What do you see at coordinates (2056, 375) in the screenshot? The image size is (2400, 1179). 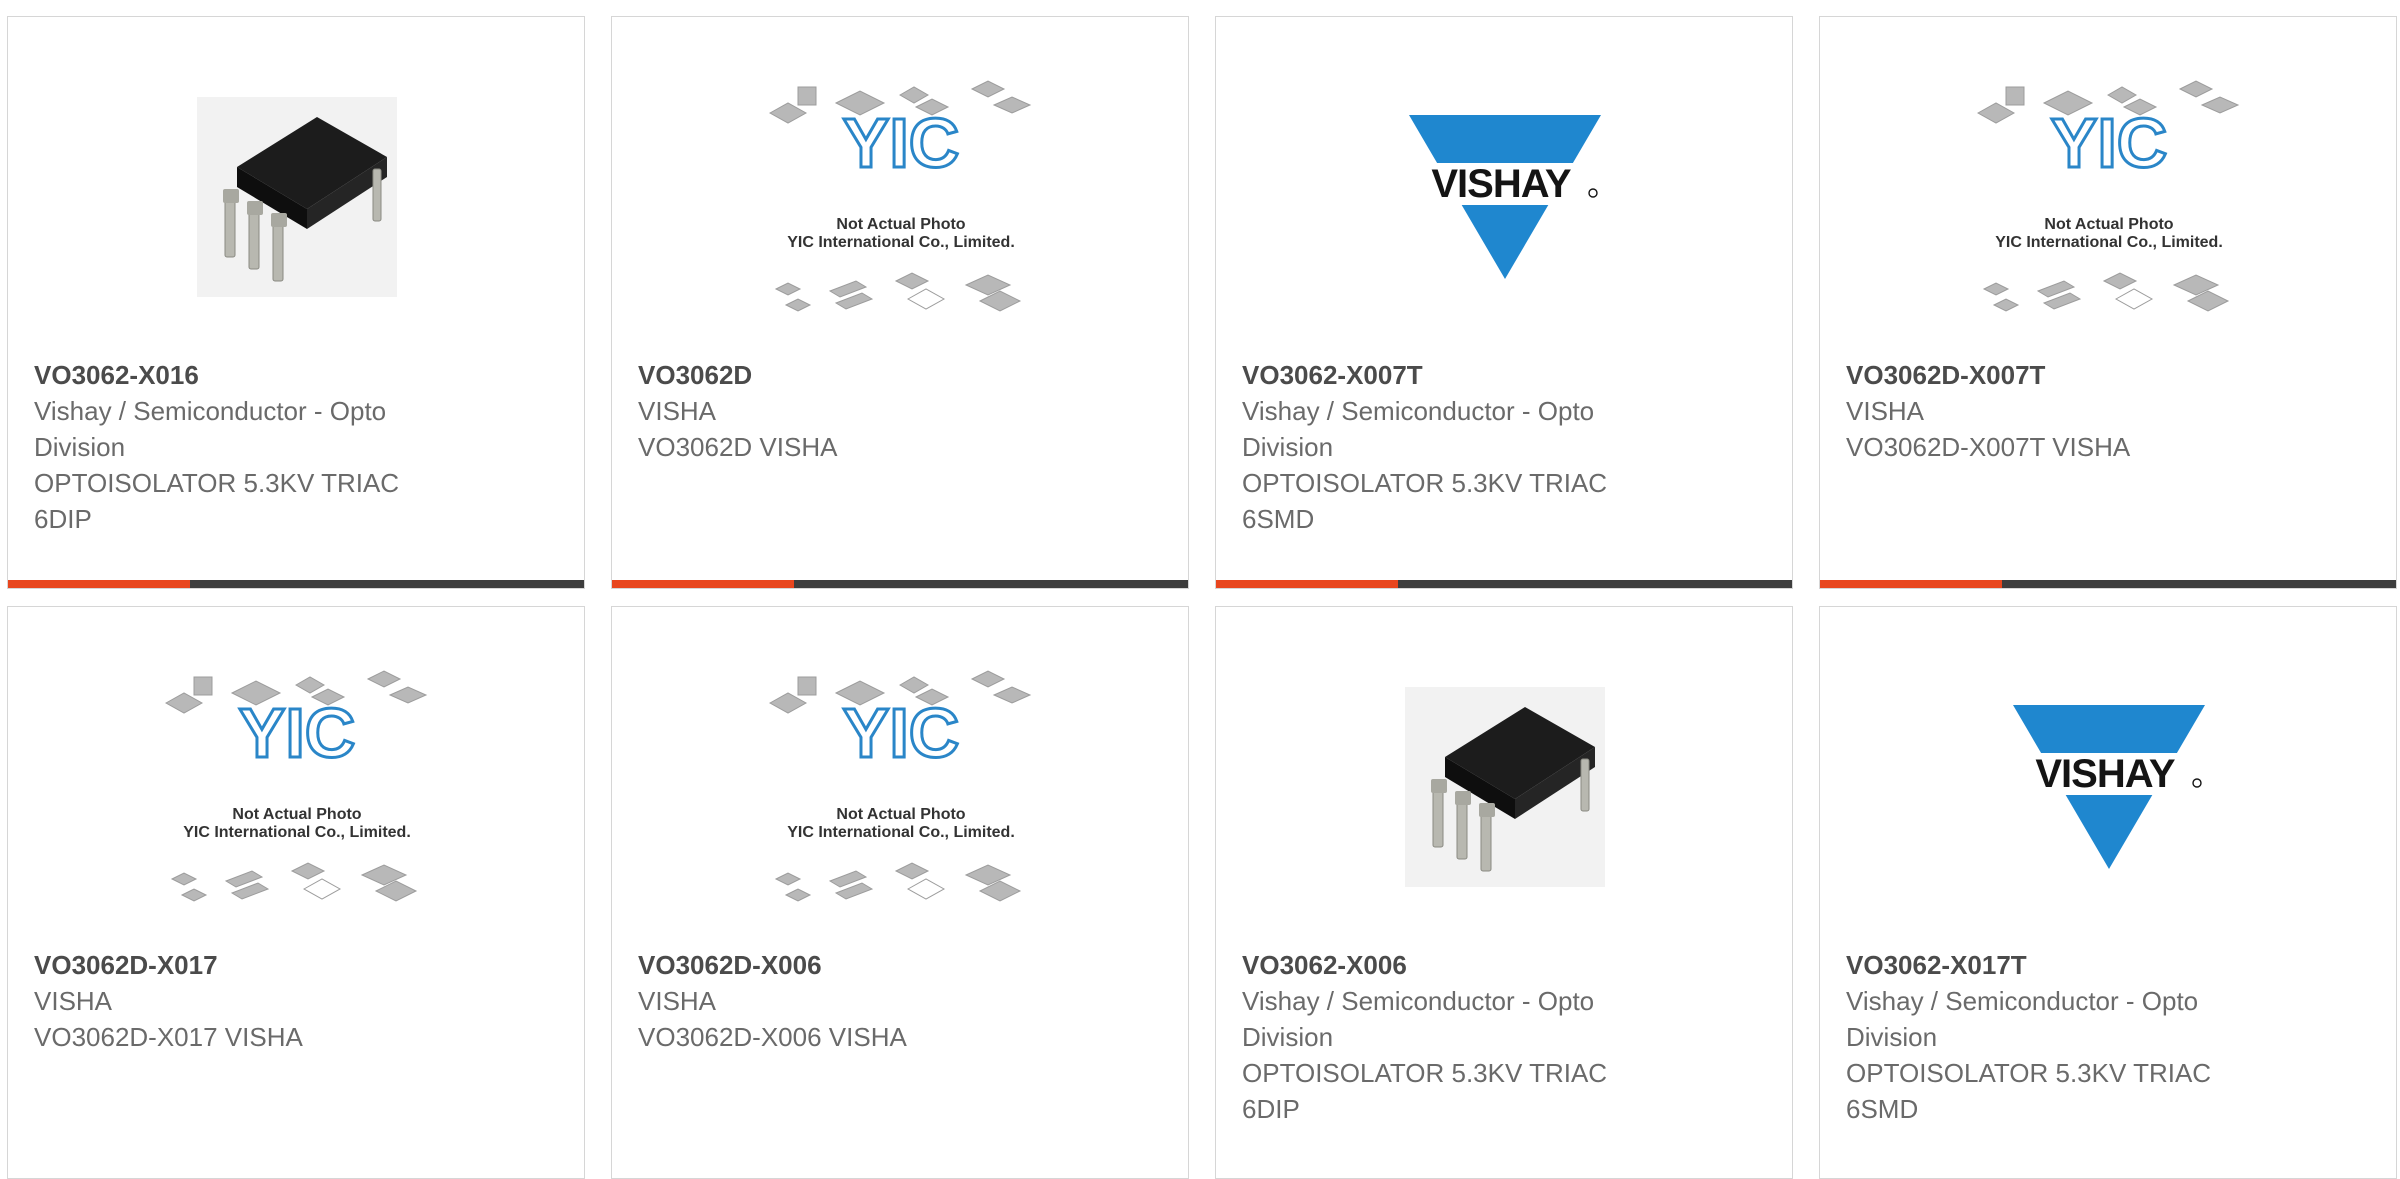 I see `part-number-link: VO3062D-X007T` at bounding box center [2056, 375].